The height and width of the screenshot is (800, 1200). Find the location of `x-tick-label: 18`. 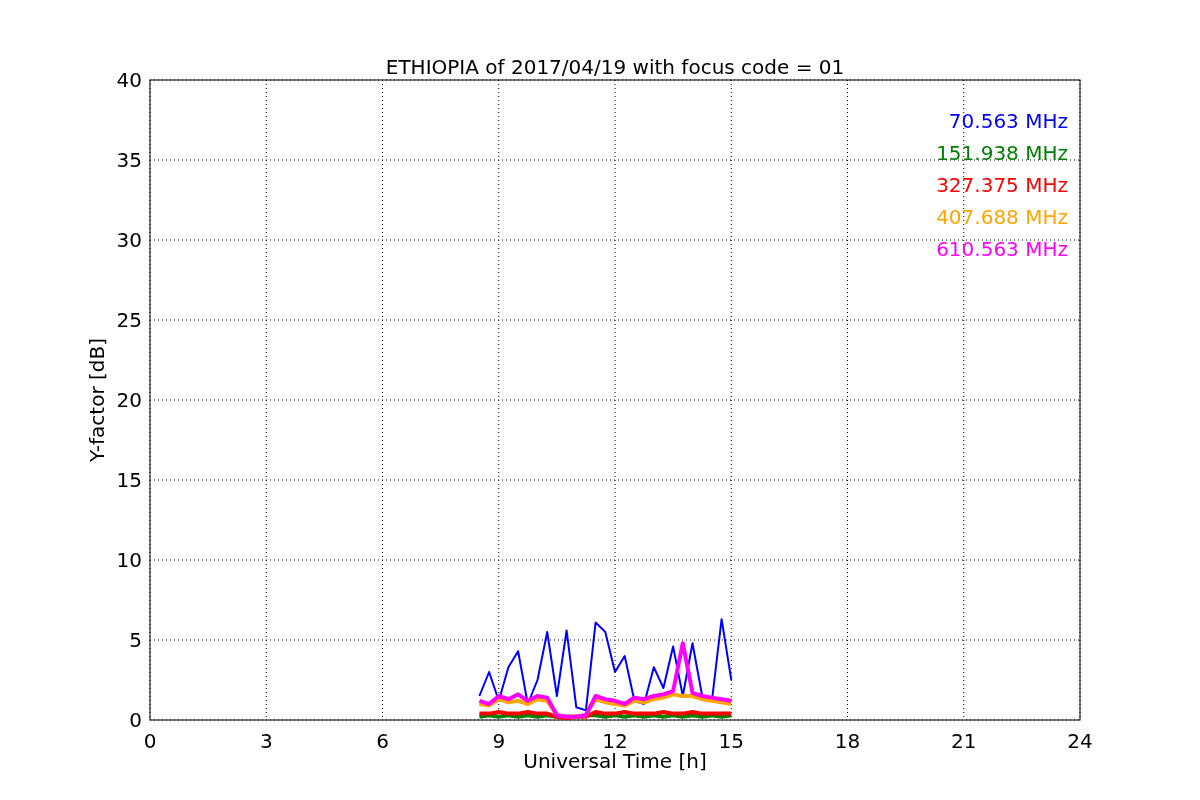

x-tick-label: 18 is located at coordinates (847, 741).